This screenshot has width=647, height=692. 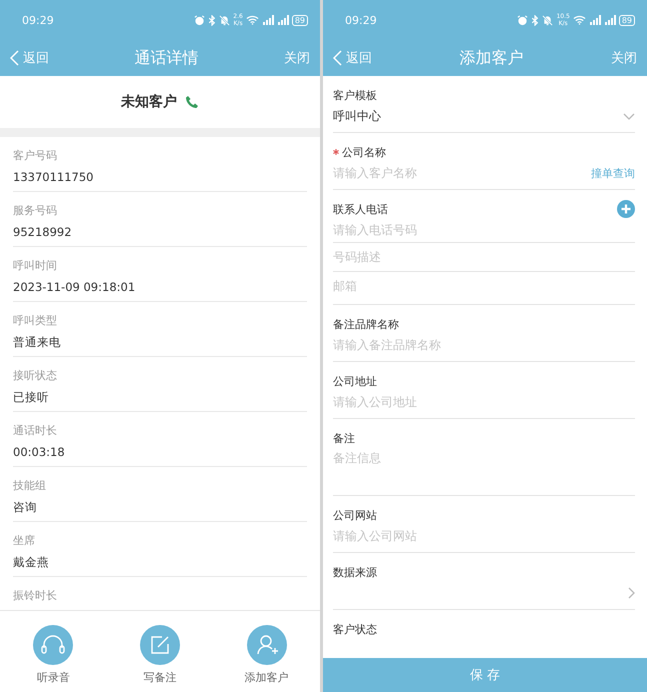 I want to click on input-field: 号码描述, so click(x=484, y=257).